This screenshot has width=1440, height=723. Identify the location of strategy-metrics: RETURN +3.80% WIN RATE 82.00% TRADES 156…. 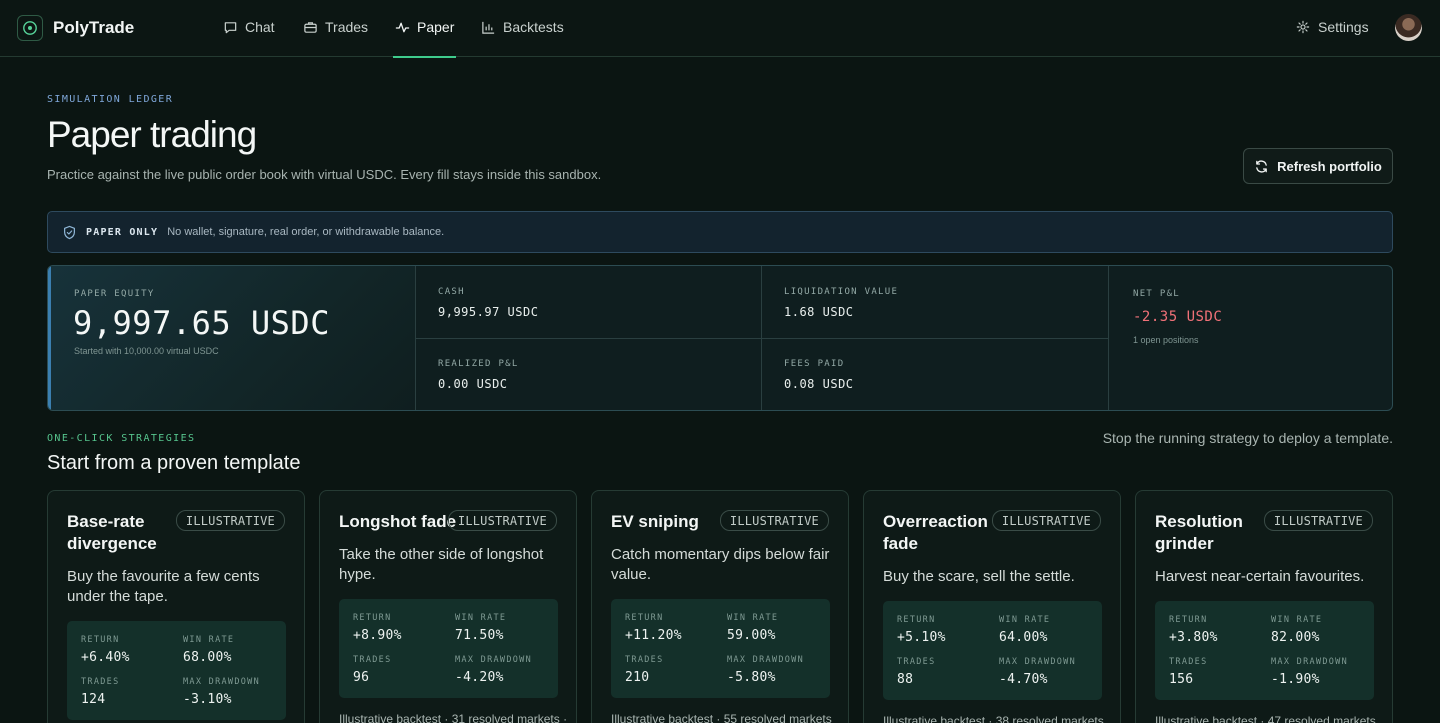
(1264, 650).